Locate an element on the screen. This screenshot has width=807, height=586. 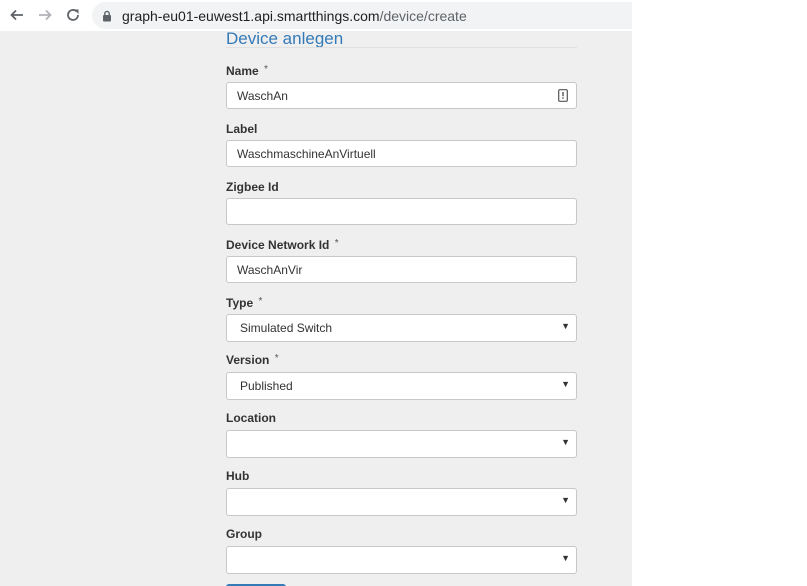
hub-select: ▼ is located at coordinates (401, 502).